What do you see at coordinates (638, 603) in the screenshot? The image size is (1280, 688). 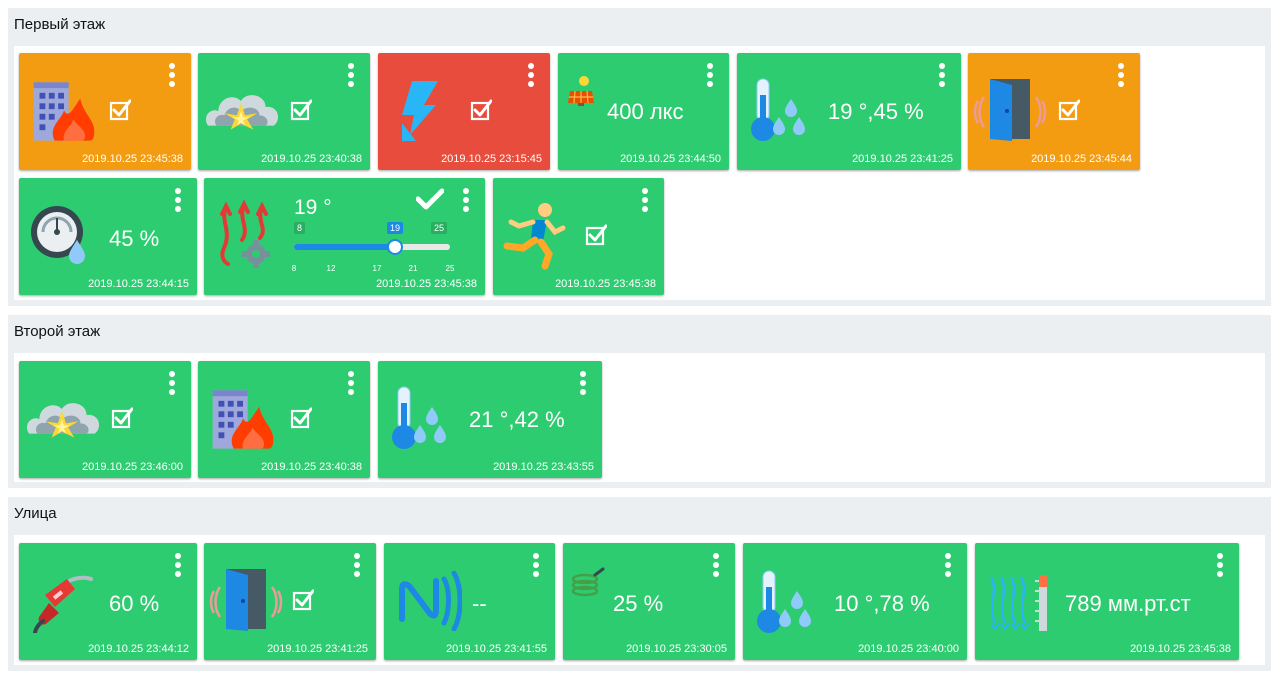 I see `hose-value: 25 %` at bounding box center [638, 603].